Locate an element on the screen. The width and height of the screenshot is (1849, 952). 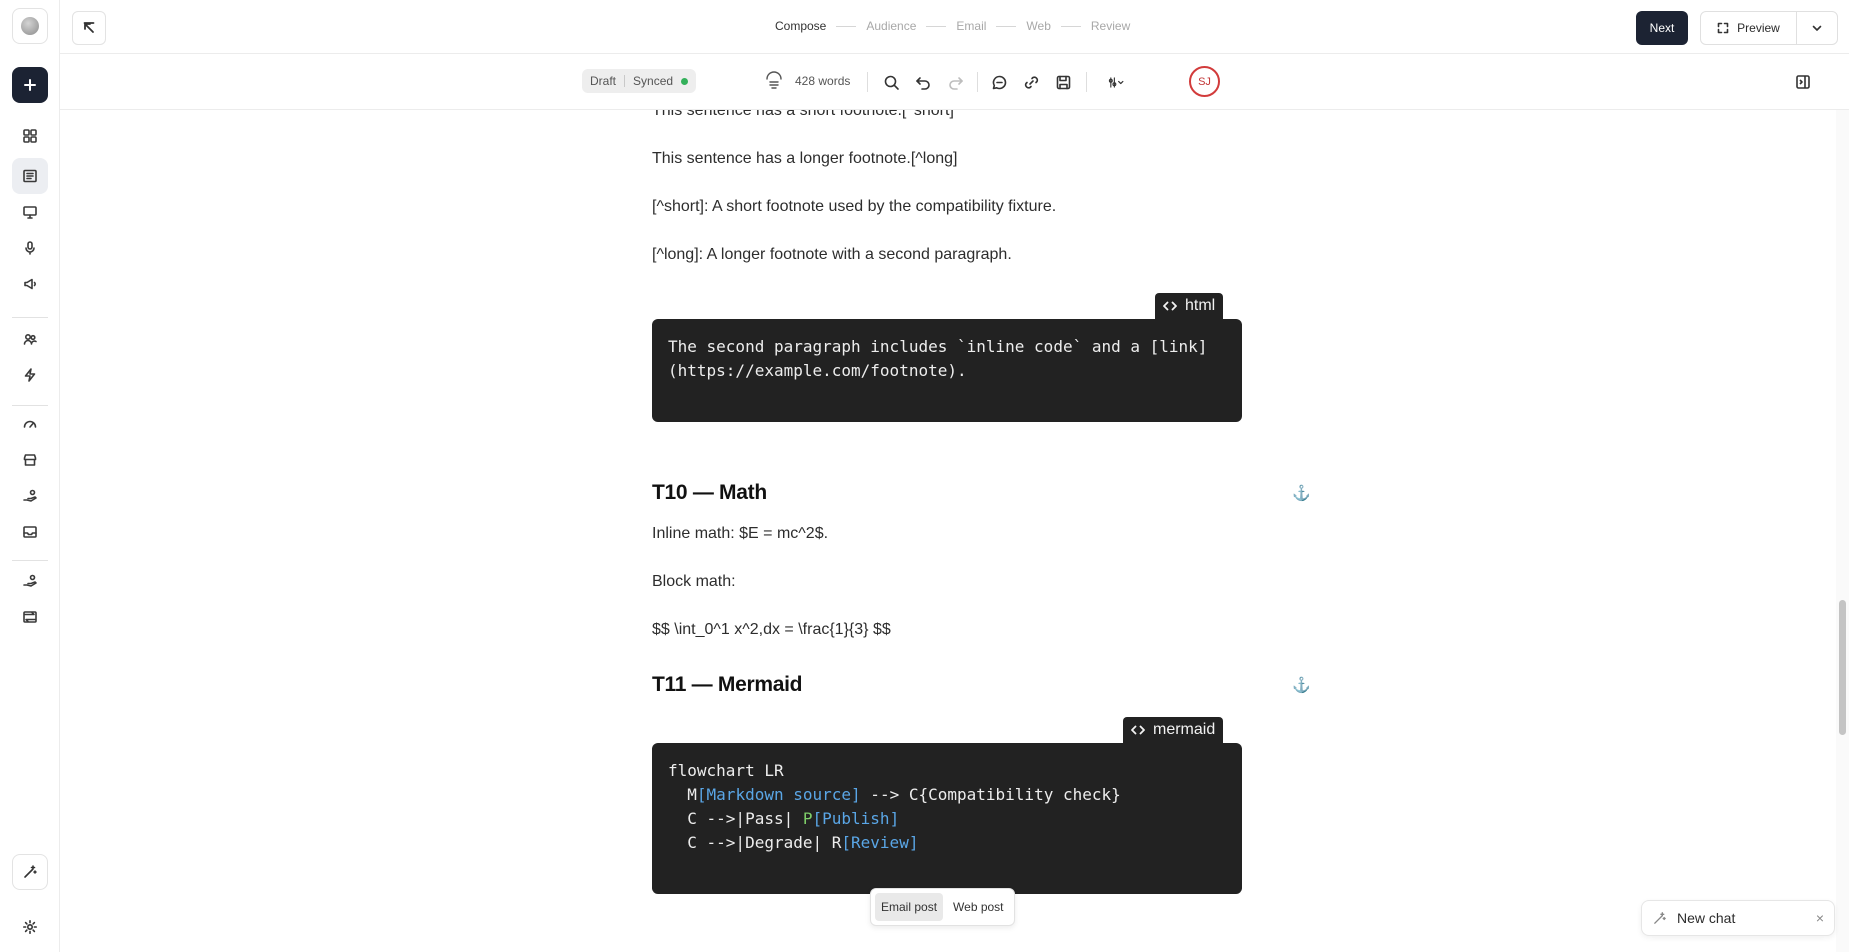
settings-button is located at coordinates (30, 927).